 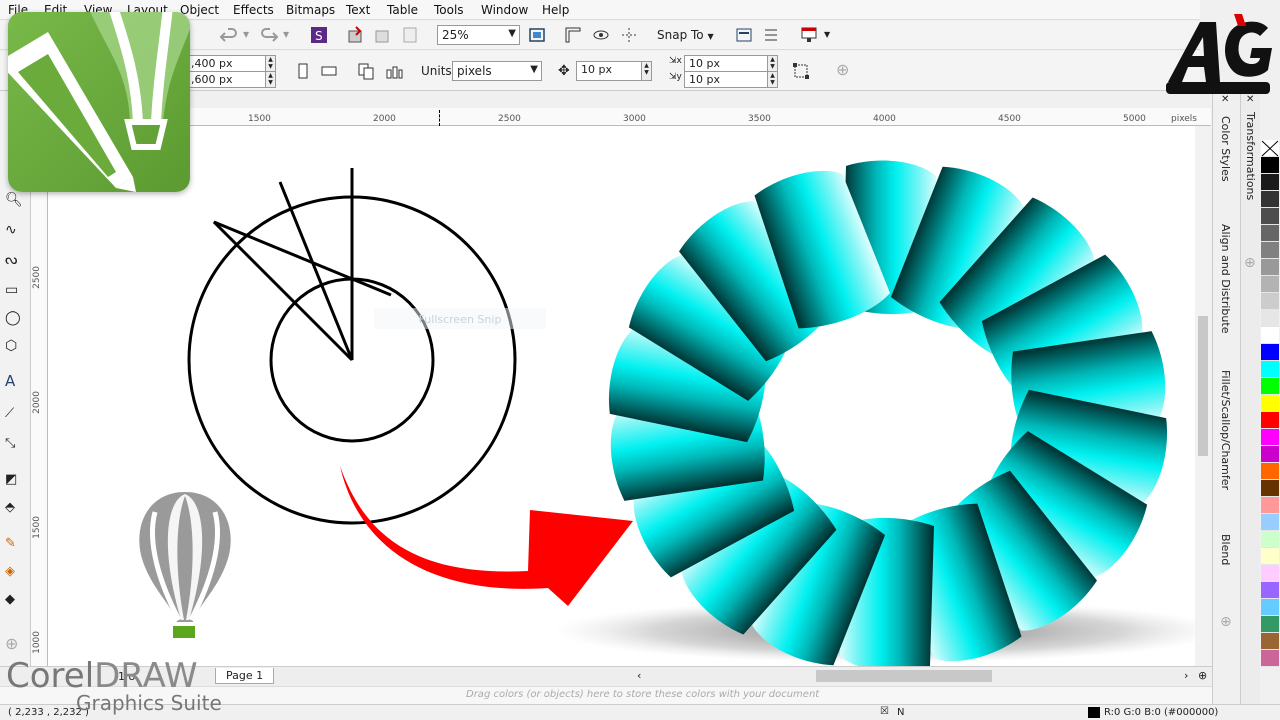 What do you see at coordinates (39, 396) in the screenshot?
I see `vertical-ruler: 2500 2000 1500 1000` at bounding box center [39, 396].